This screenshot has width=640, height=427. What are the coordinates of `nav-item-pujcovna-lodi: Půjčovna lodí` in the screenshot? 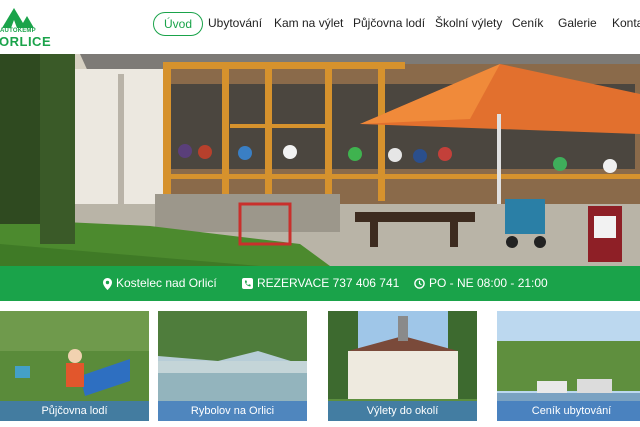 It's located at (389, 24).